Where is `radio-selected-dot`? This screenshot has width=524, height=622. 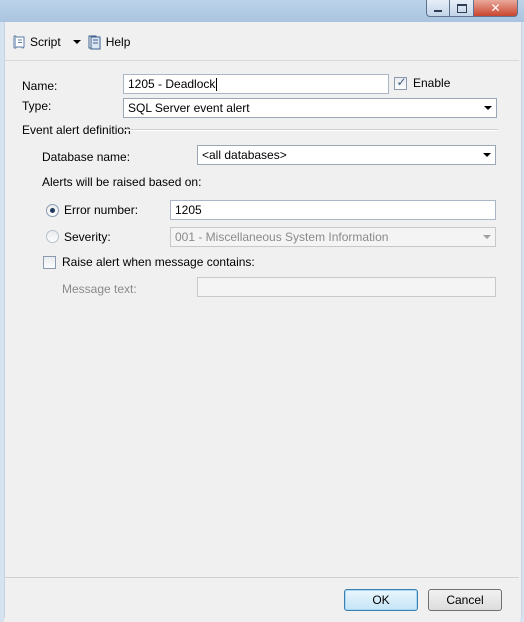
radio-selected-dot is located at coordinates (52, 210).